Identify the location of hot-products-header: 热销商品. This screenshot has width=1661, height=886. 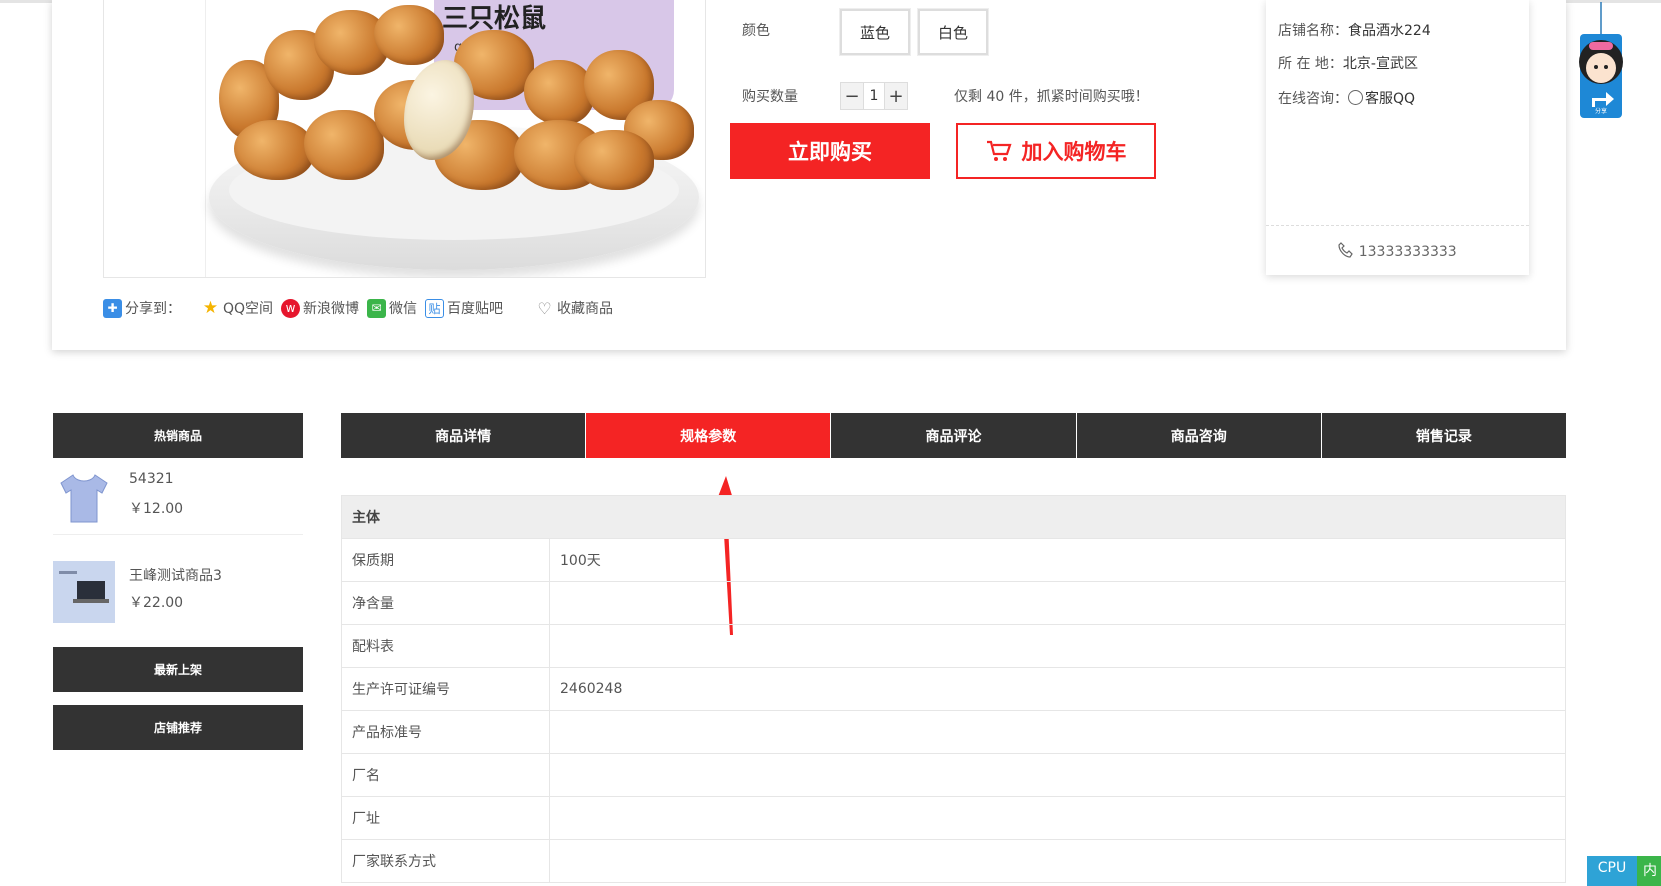
(178, 435).